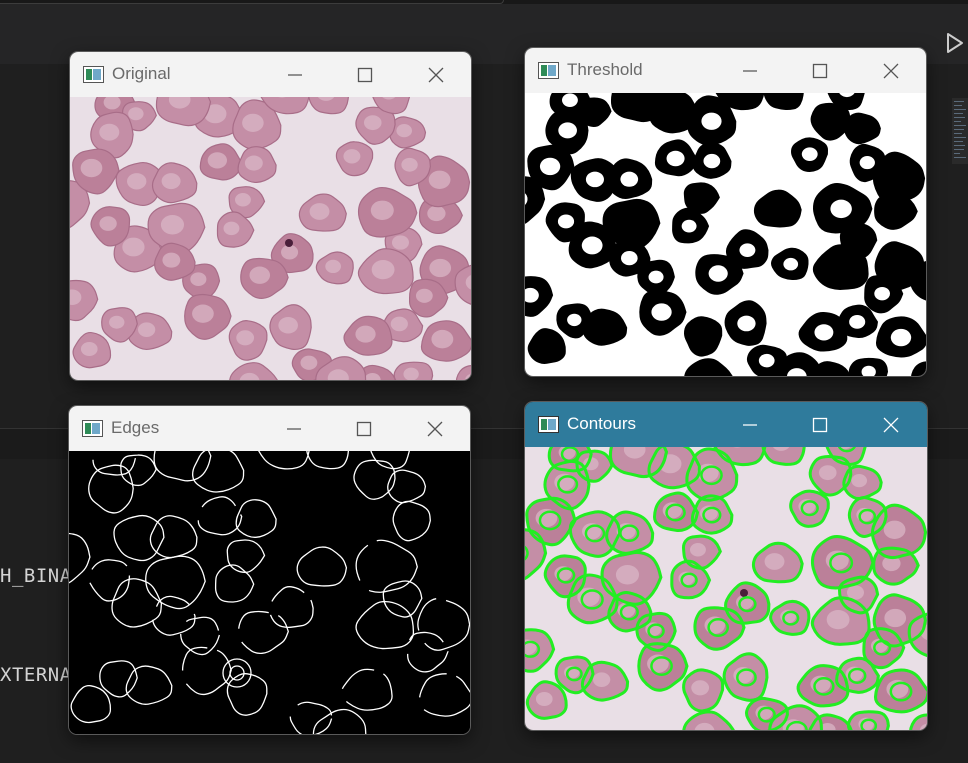  I want to click on window-title: Original, so click(141, 73).